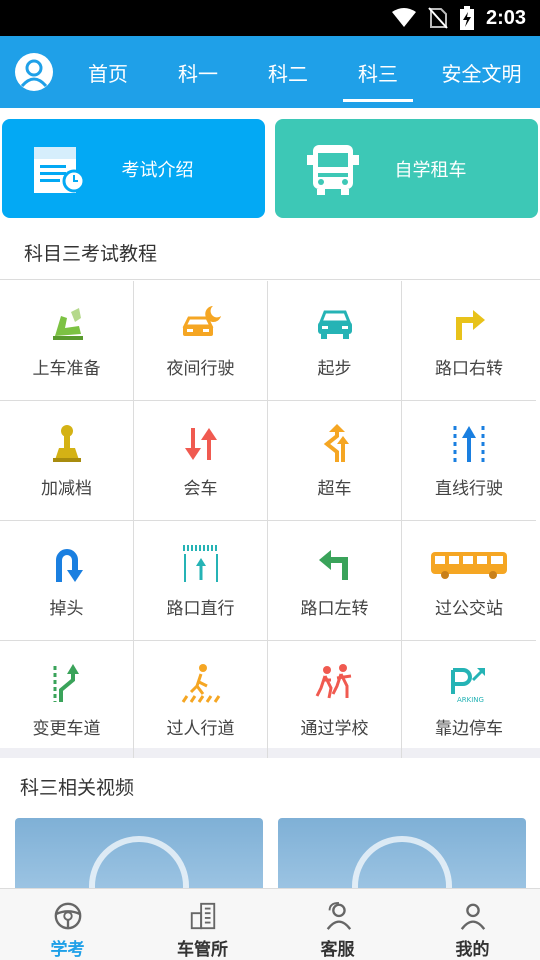 The width and height of the screenshot is (540, 960). I want to click on u-turn-icon, so click(69, 565).